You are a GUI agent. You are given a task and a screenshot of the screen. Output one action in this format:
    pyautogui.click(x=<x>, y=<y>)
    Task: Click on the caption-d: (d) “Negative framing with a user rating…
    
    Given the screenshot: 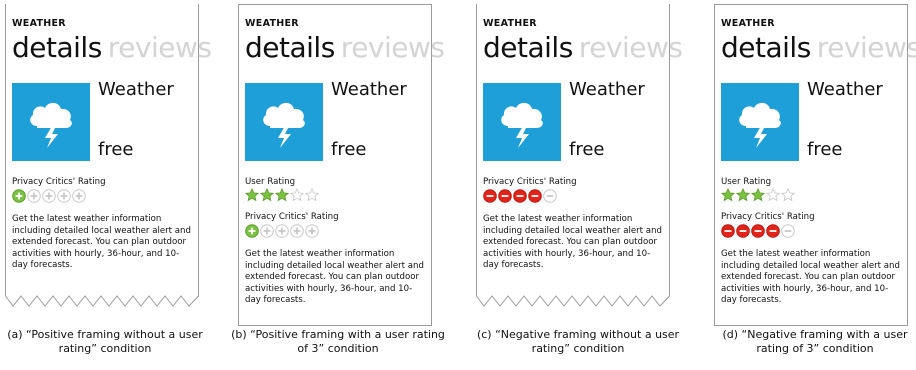 What is the action you would take?
    pyautogui.click(x=815, y=341)
    